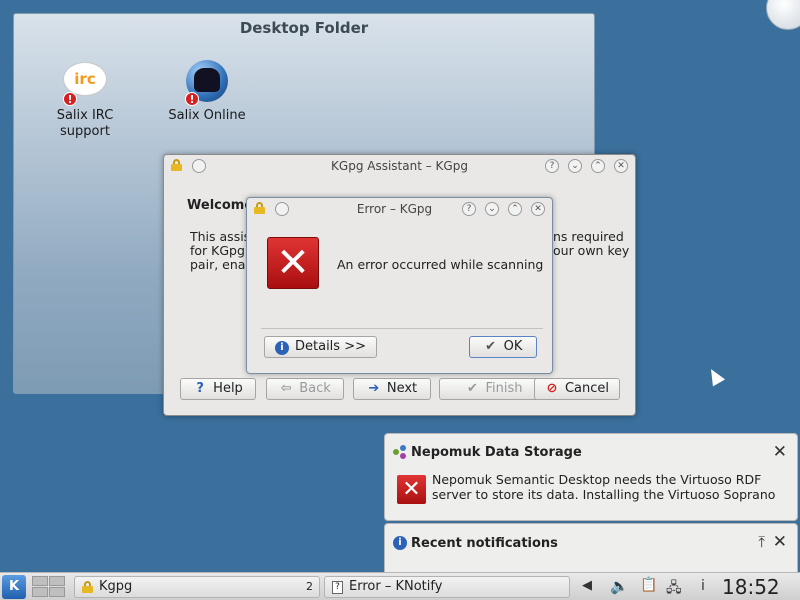 The image size is (800, 600). Describe the element at coordinates (49, 587) in the screenshot. I see `pager` at that location.